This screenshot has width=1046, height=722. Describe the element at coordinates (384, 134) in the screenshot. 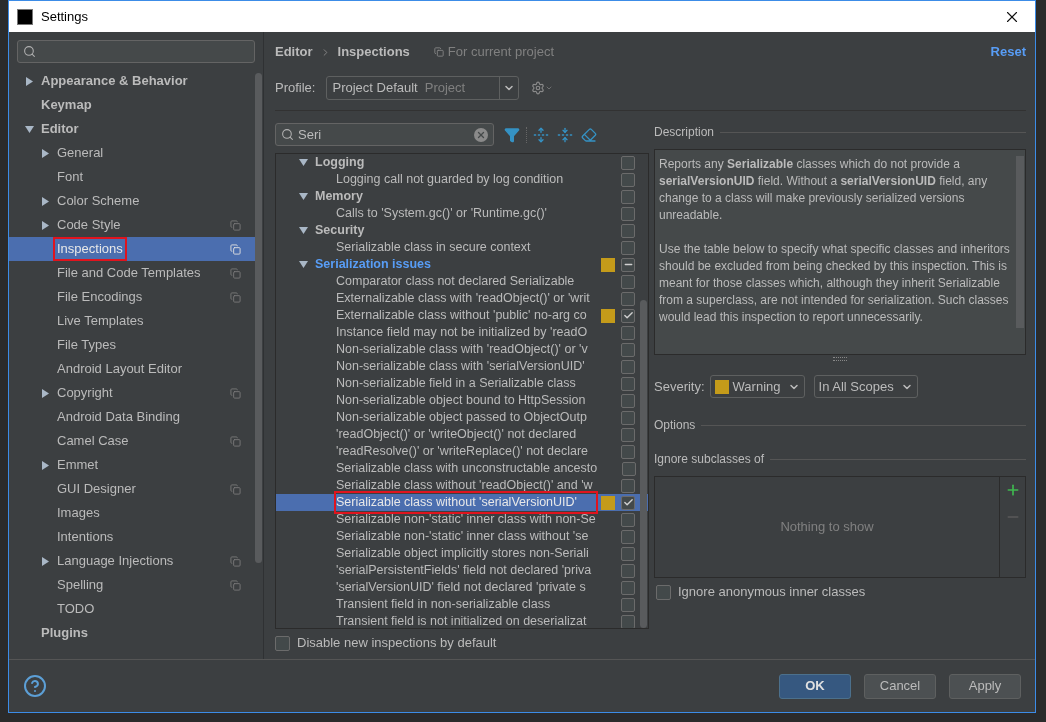

I see `filter-field: Seri` at that location.